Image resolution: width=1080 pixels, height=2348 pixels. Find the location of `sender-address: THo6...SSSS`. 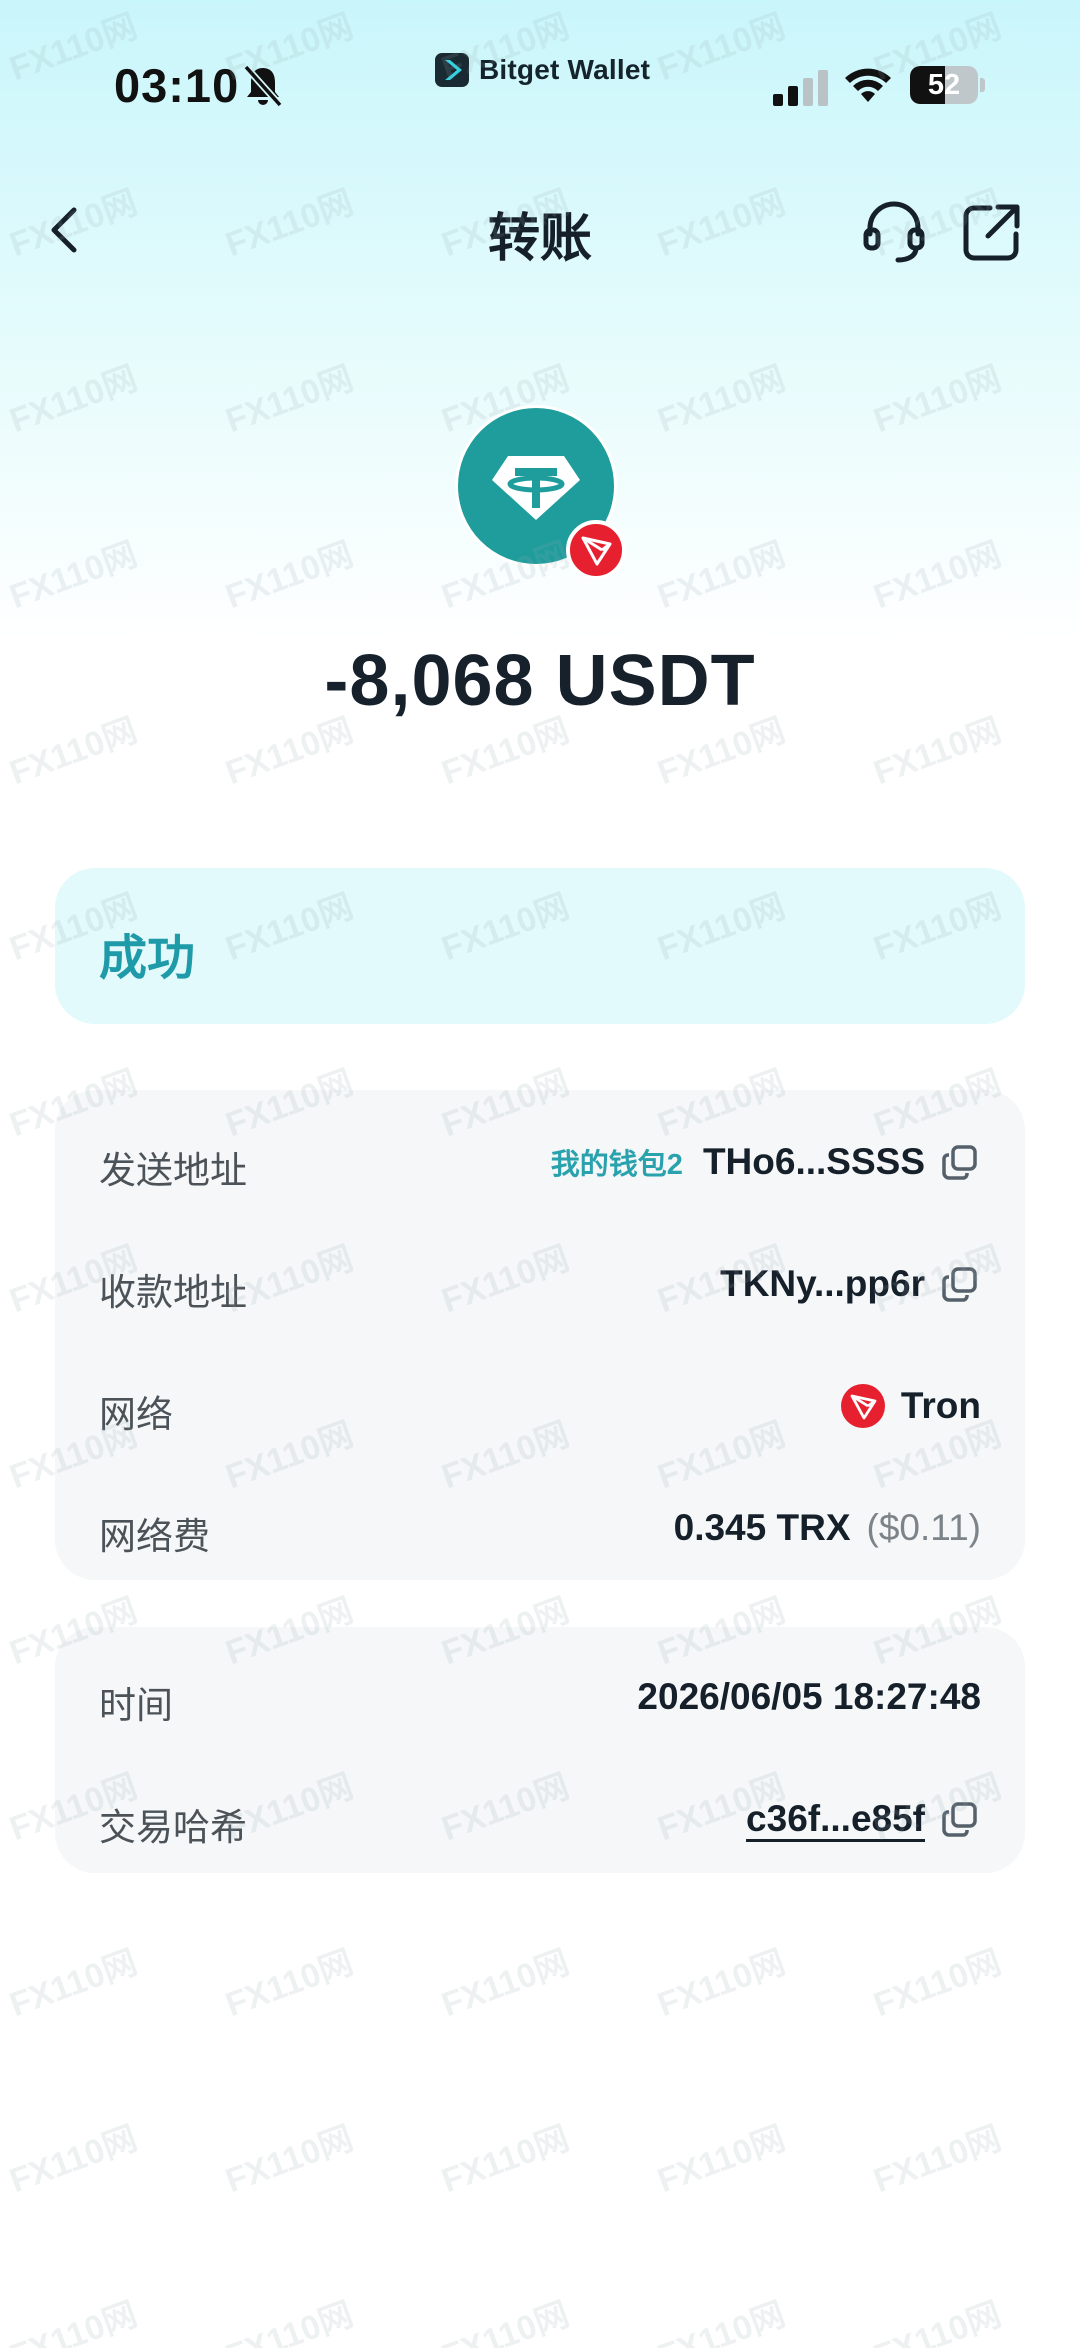

sender-address: THo6...SSSS is located at coordinates (813, 1161).